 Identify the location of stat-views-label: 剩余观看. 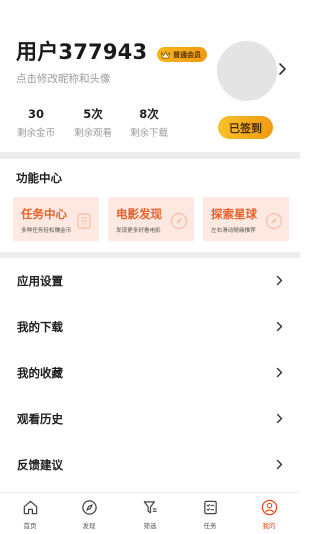
(92, 133).